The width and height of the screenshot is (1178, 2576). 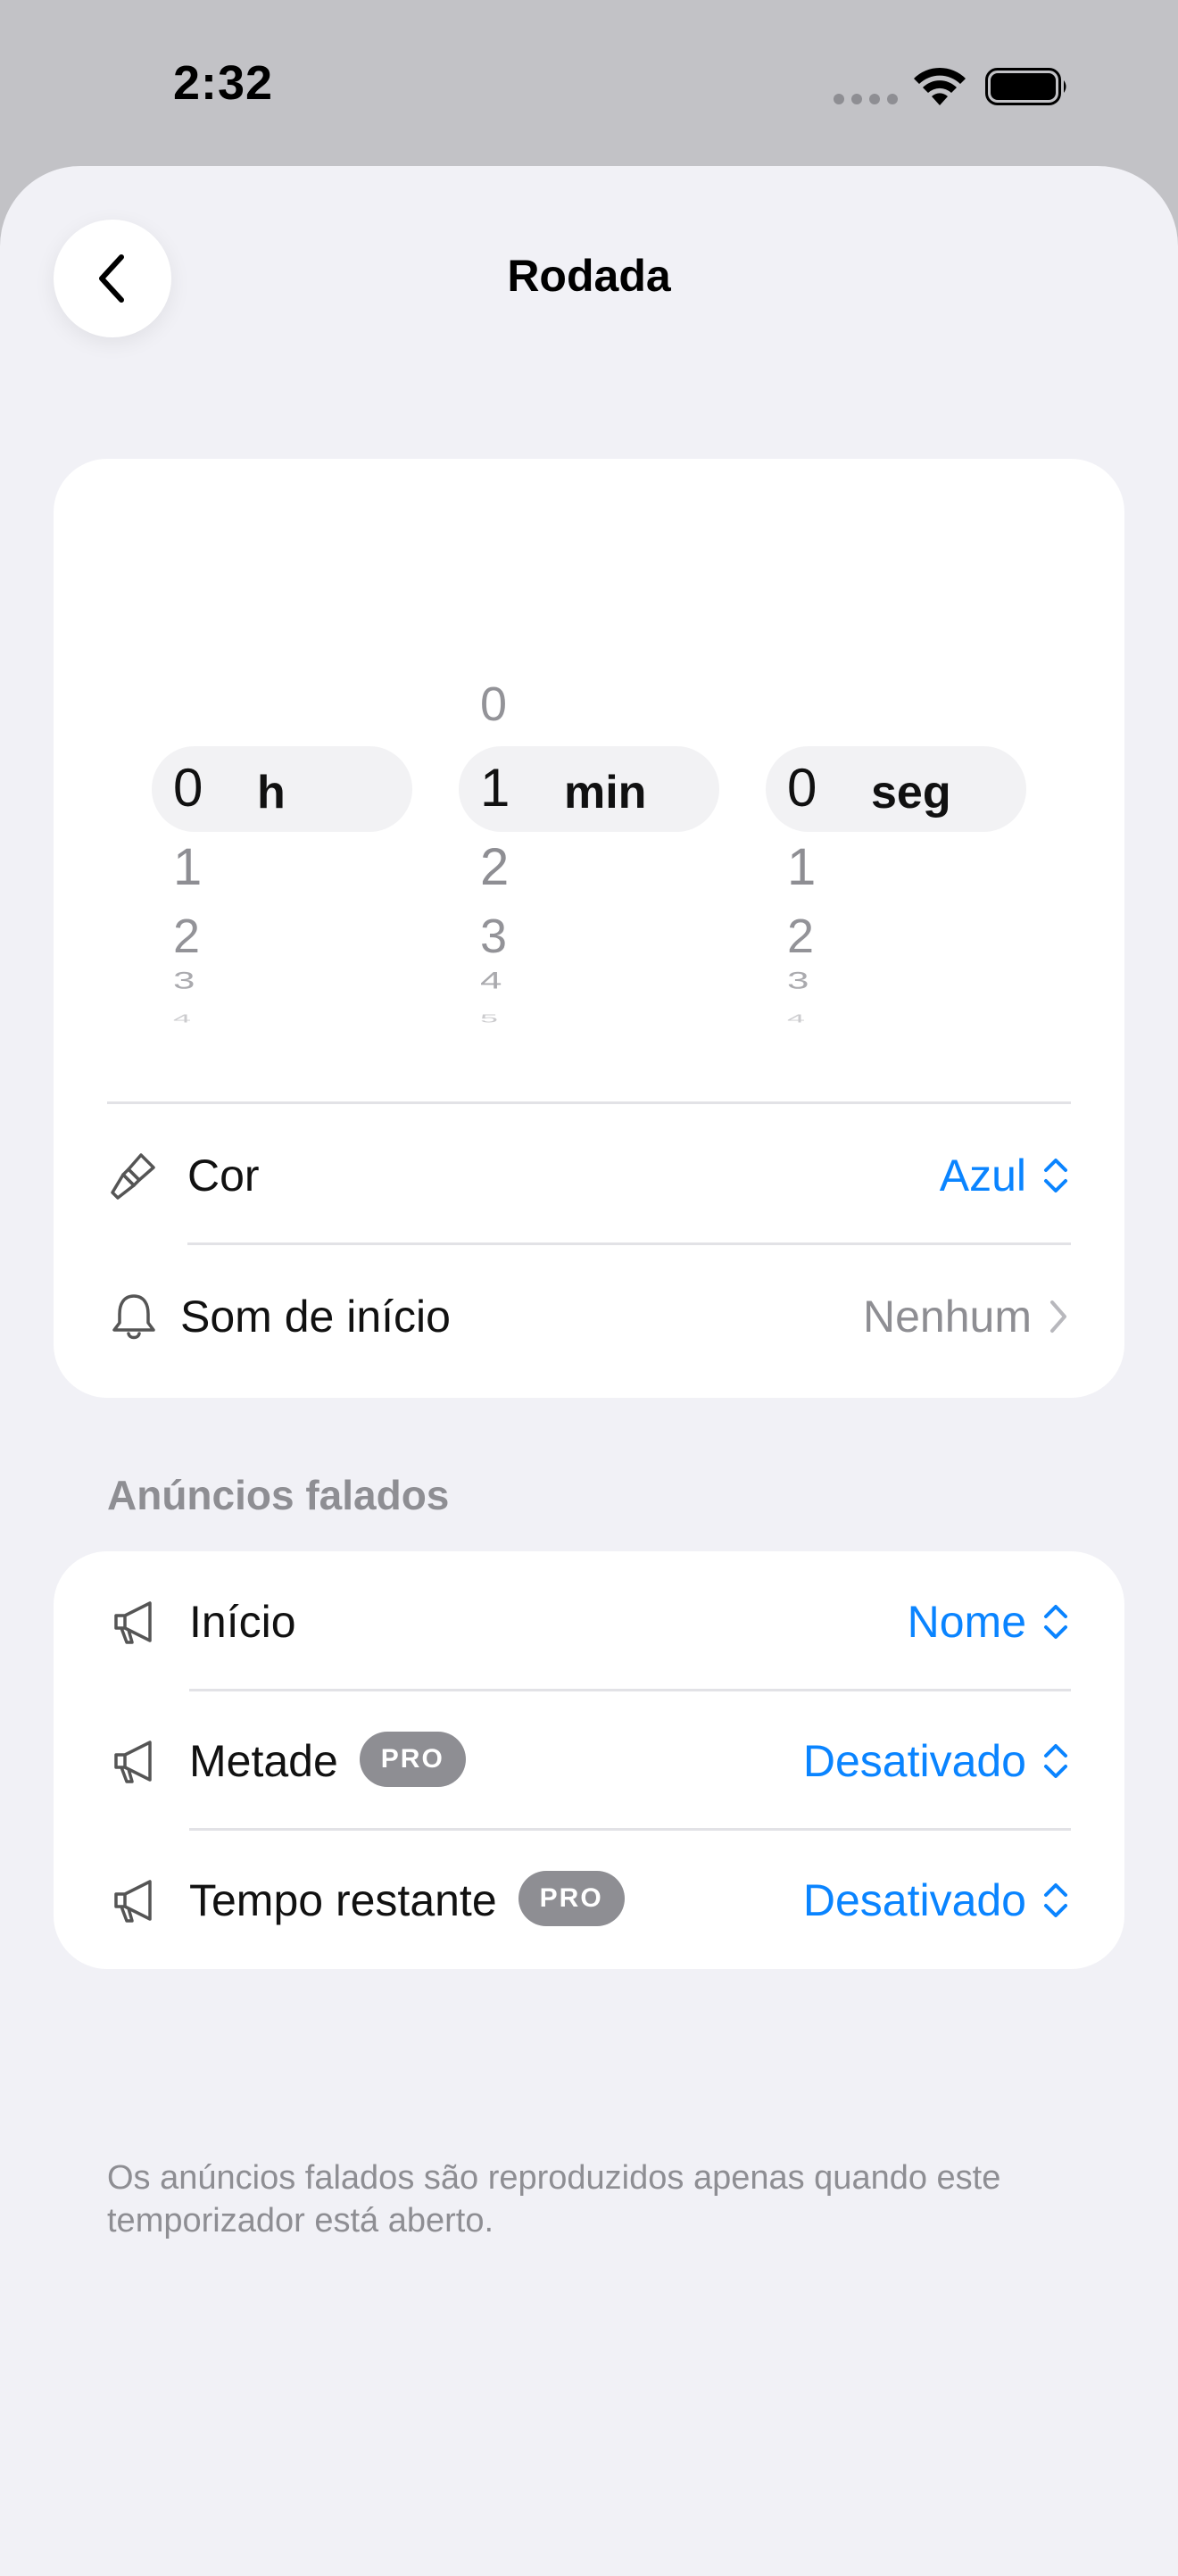 I want to click on chevron-right-icon, so click(x=1058, y=1316).